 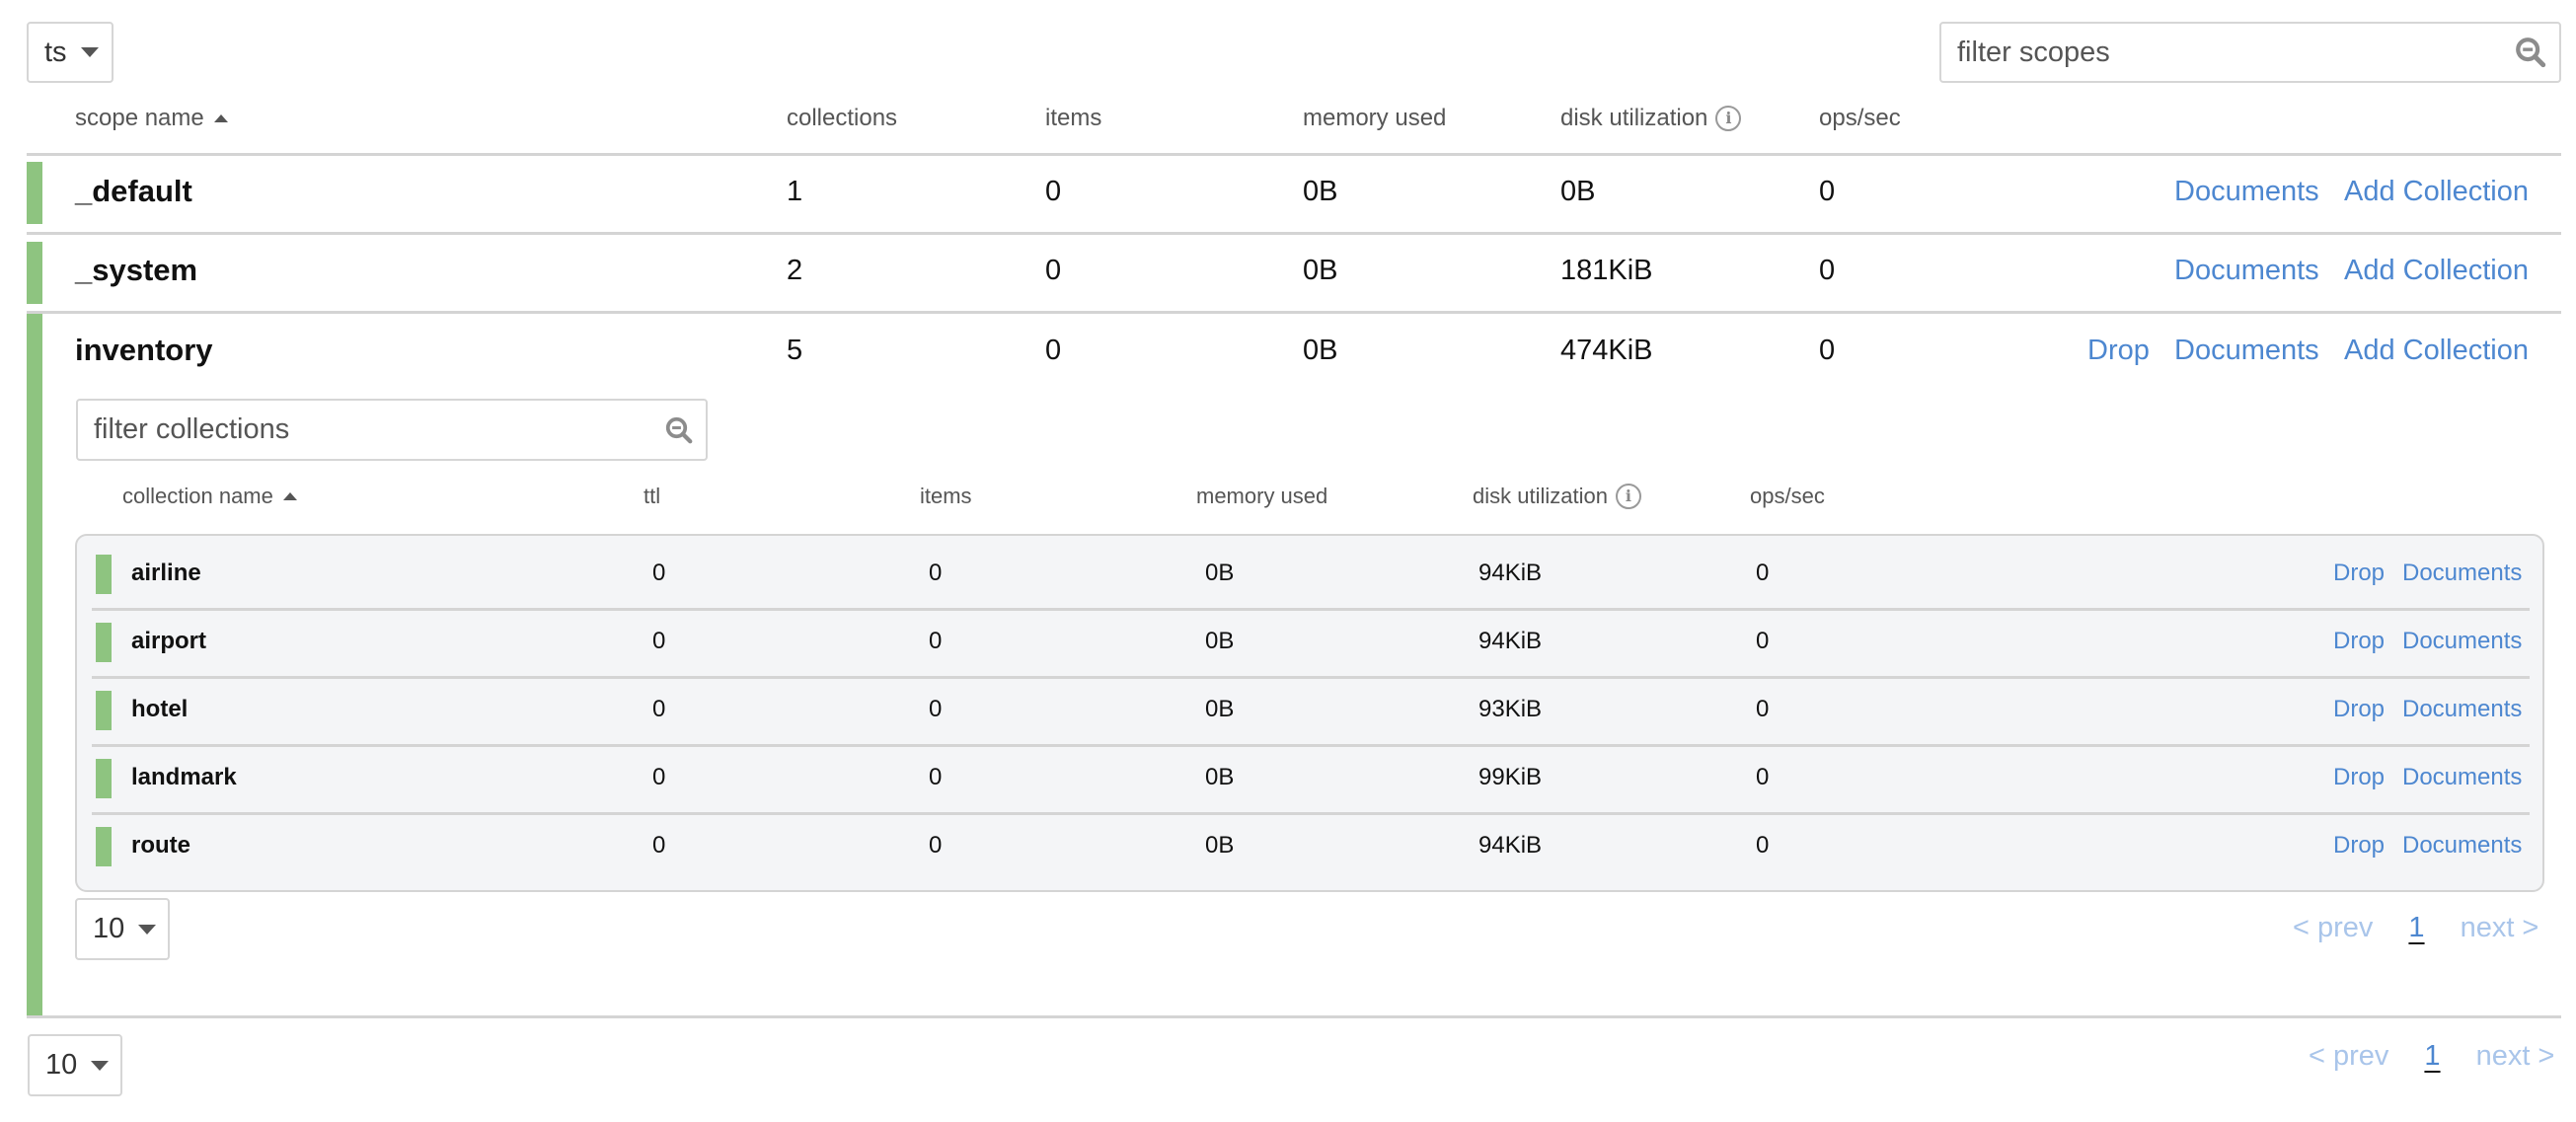 What do you see at coordinates (160, 846) in the screenshot?
I see `collection-name: route` at bounding box center [160, 846].